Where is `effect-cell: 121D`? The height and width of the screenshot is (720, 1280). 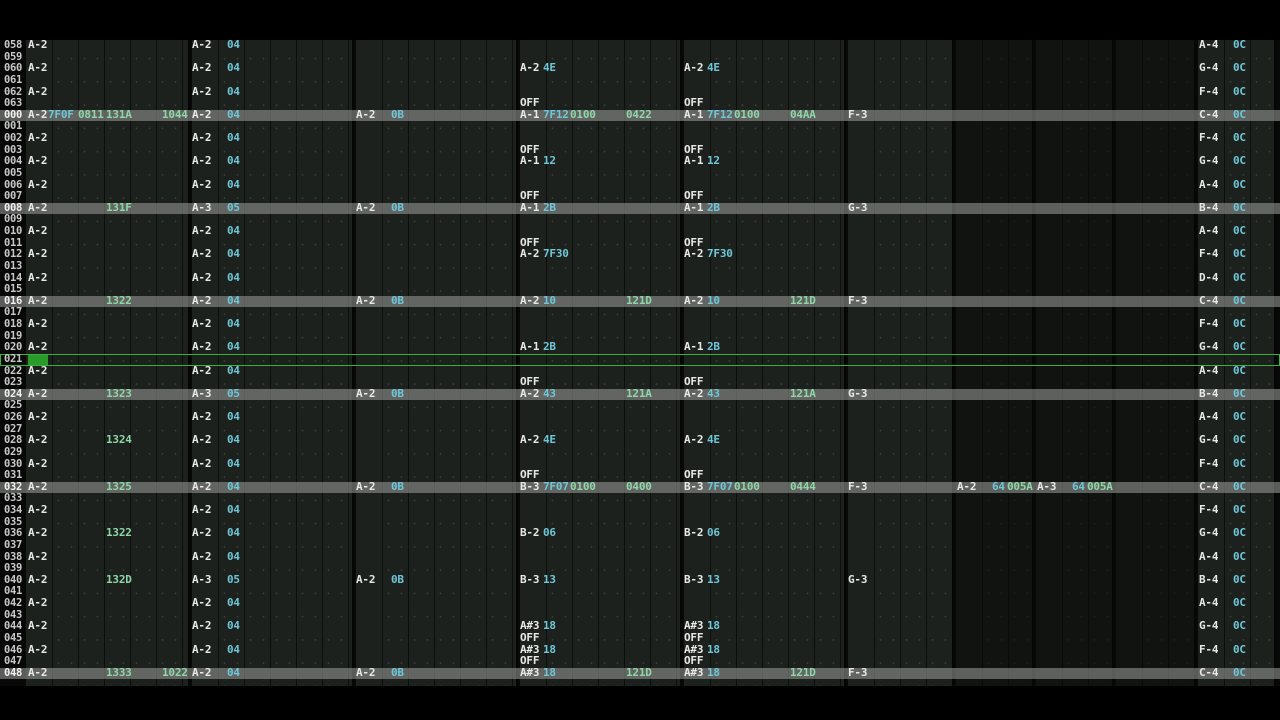
effect-cell: 121D is located at coordinates (803, 672).